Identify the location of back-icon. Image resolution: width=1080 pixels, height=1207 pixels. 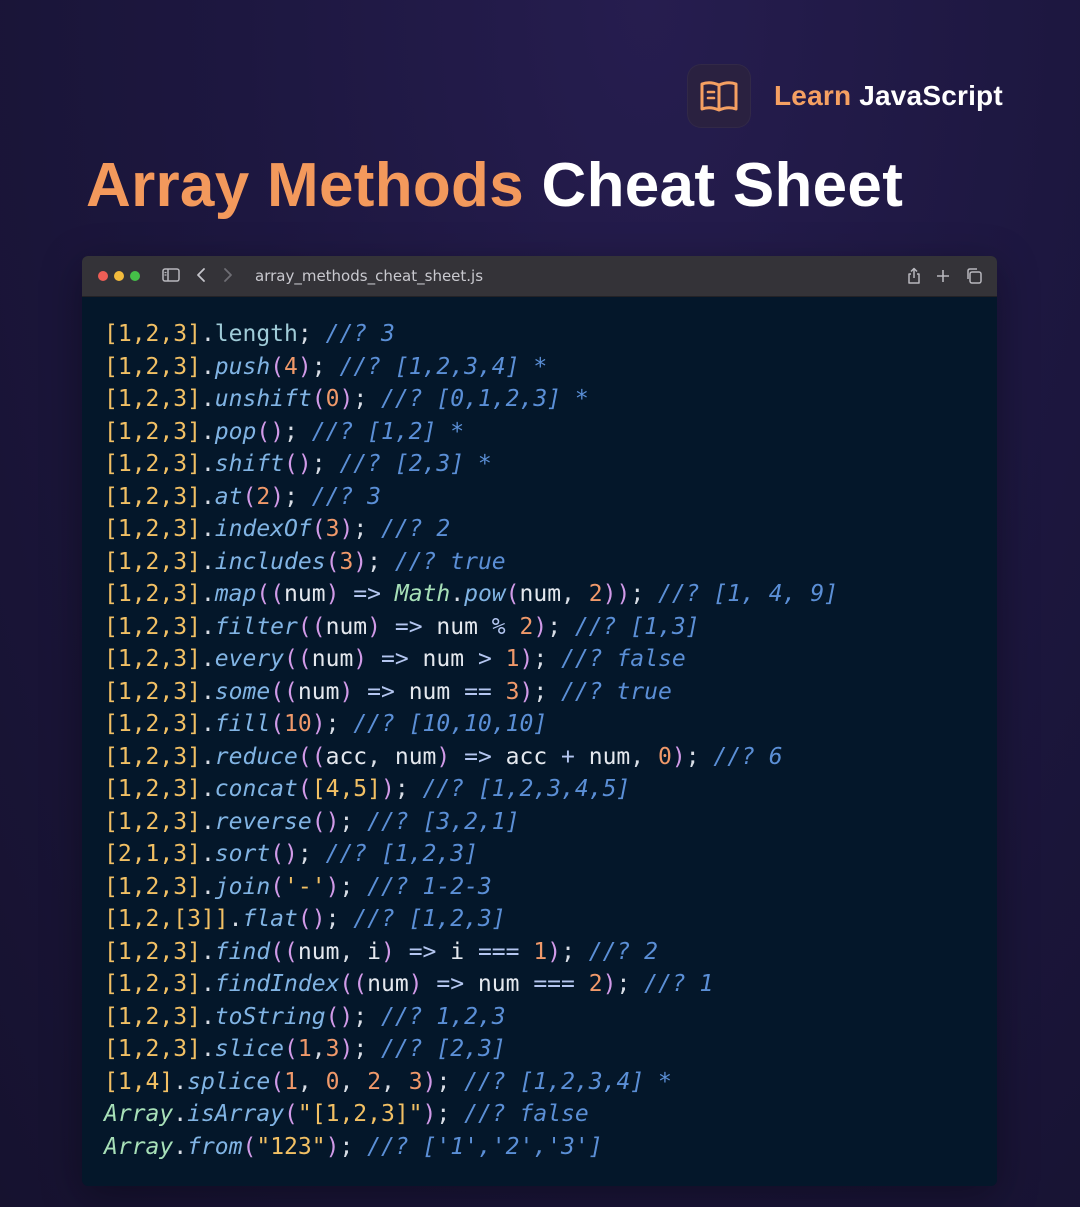
(201, 277).